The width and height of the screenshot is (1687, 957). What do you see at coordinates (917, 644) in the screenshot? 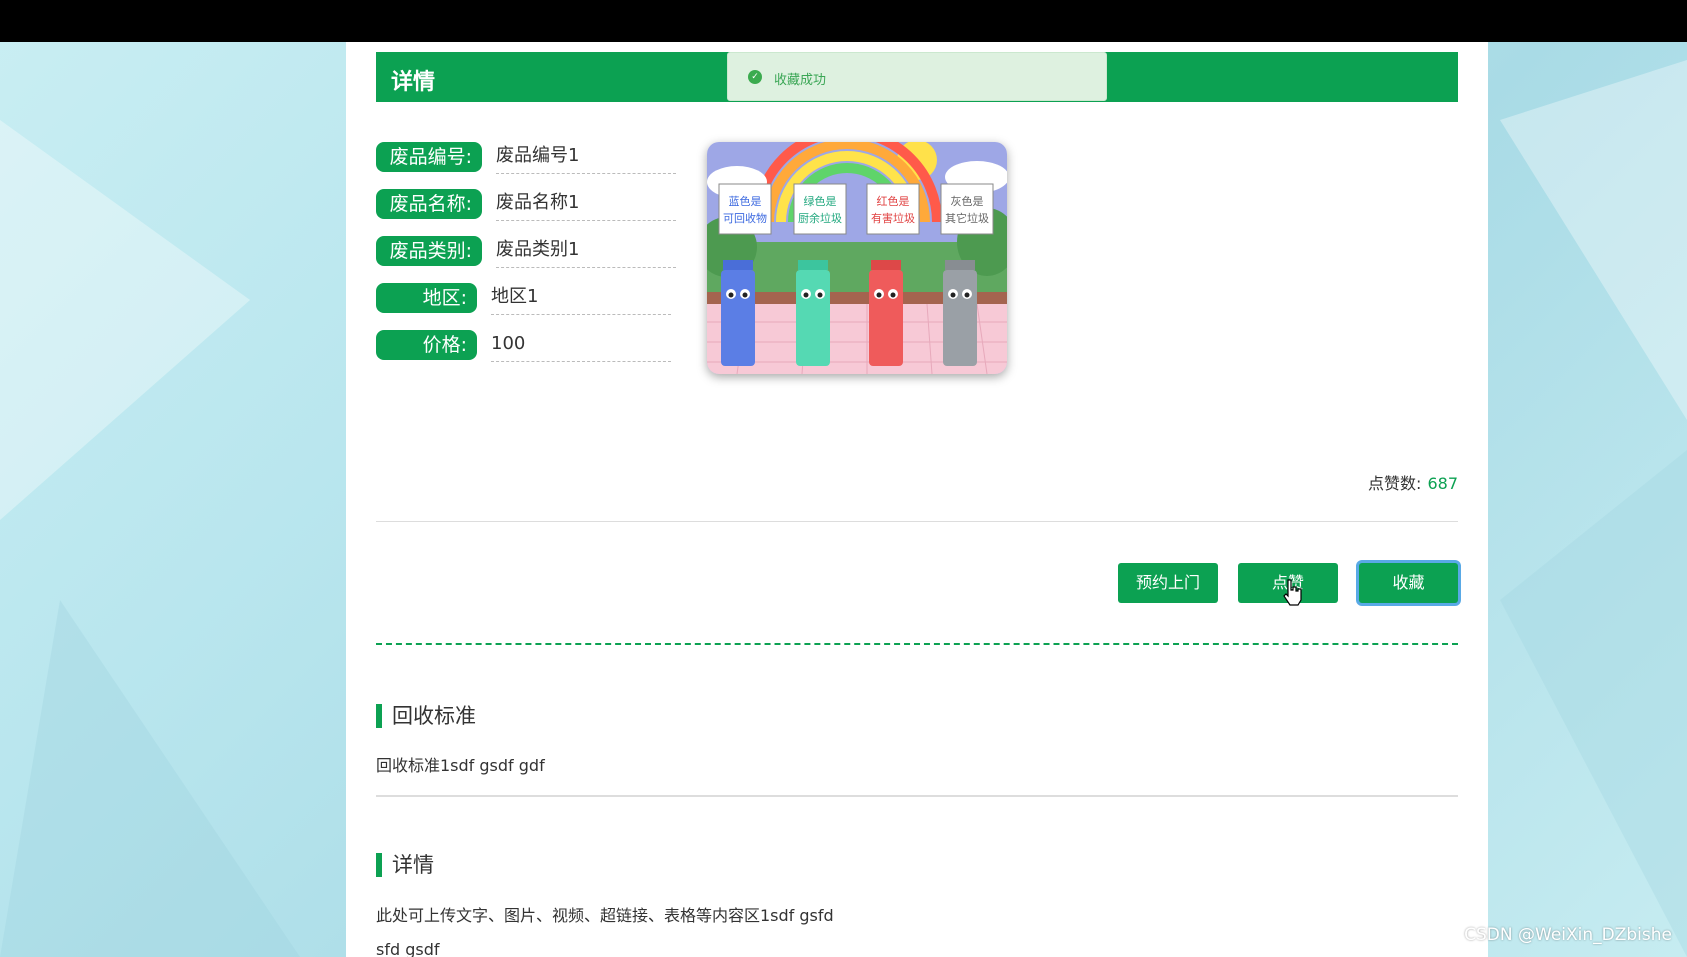
I see `dashed-divider` at bounding box center [917, 644].